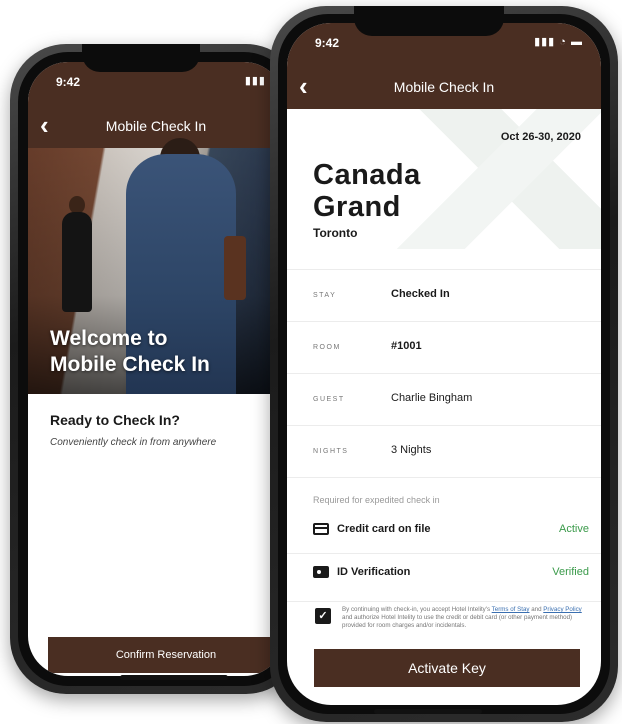  I want to click on hotel-name: Canada Grand, so click(367, 191).